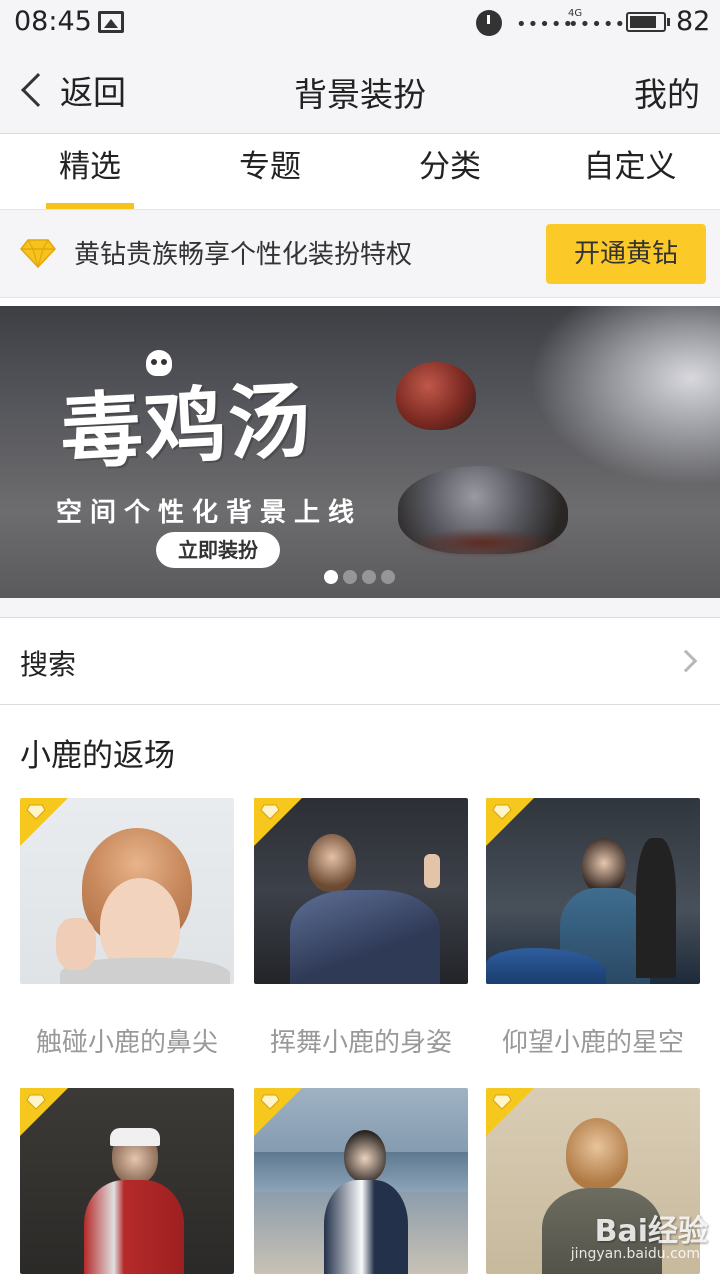 Image resolution: width=720 pixels, height=1280 pixels. I want to click on vip-promo-banner: 黄钻贵族畅享个性化装扮特权 开通黄钻, so click(360, 254).